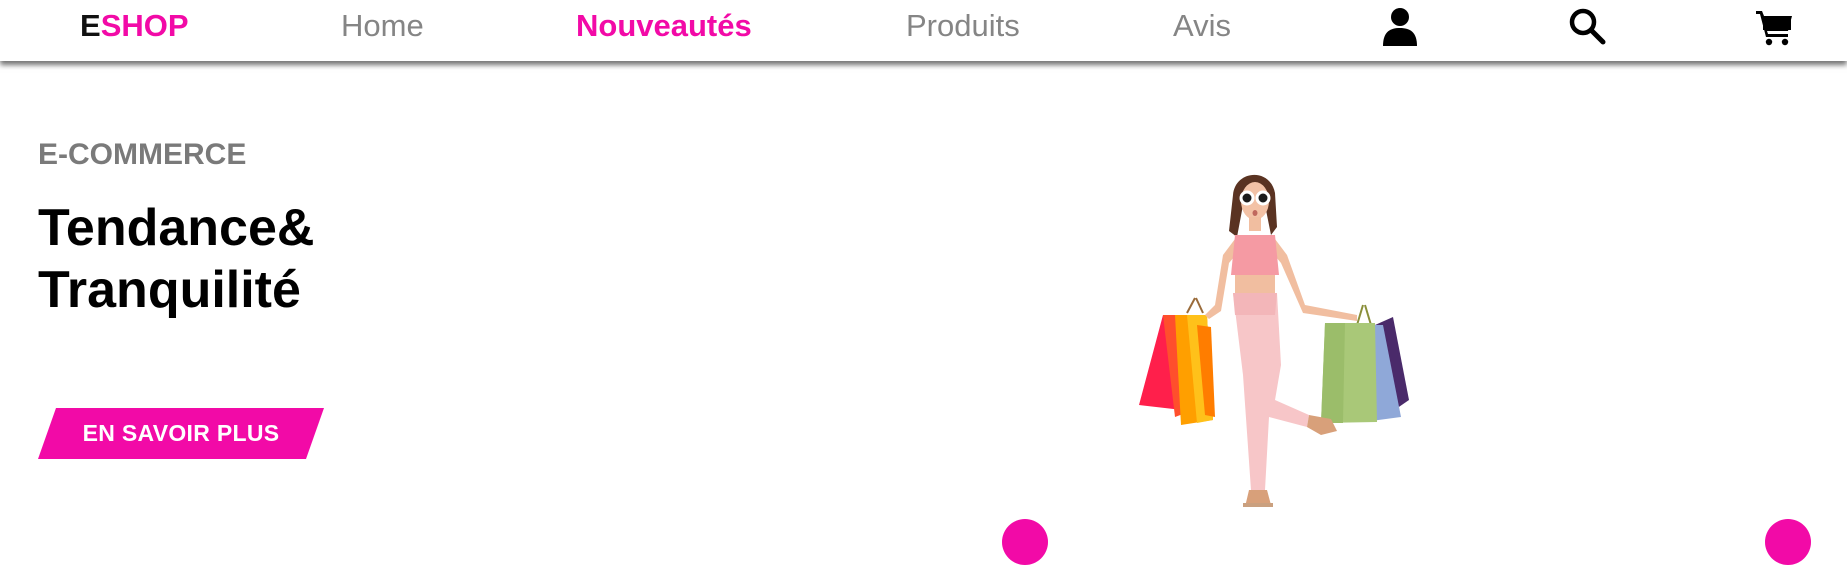 The height and width of the screenshot is (570, 1847). Describe the element at coordinates (169, 290) in the screenshot. I see `hero-title-line-2: Tranquilité` at that location.